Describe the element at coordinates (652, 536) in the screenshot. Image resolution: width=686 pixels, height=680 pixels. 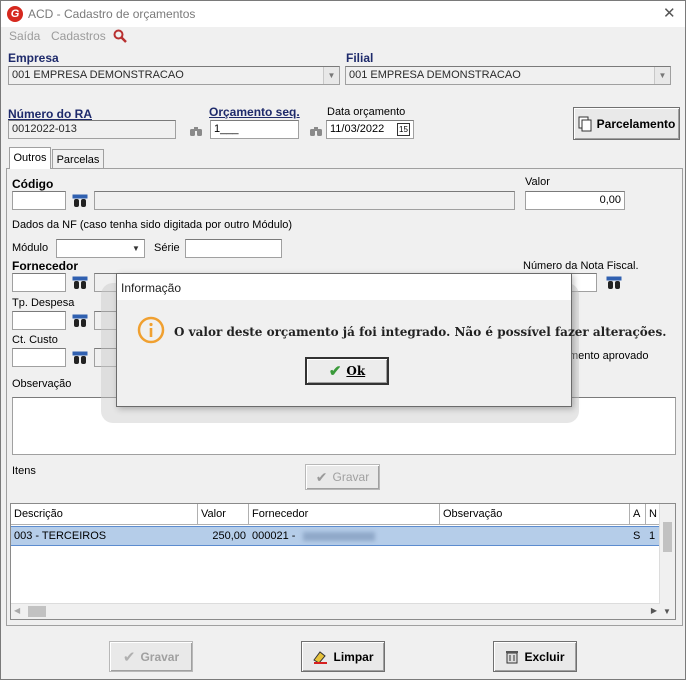
I see `cell-n: 1` at that location.